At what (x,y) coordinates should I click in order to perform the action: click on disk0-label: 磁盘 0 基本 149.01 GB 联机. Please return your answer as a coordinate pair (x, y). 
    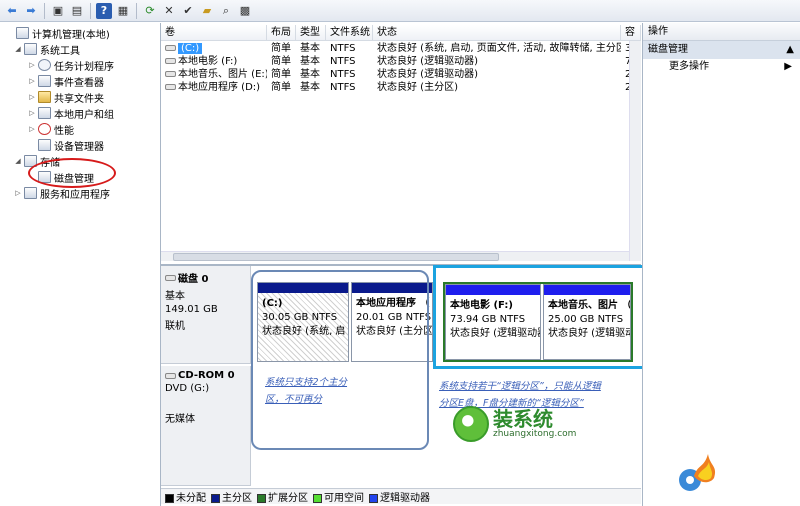
    Looking at the image, I should click on (206, 315).